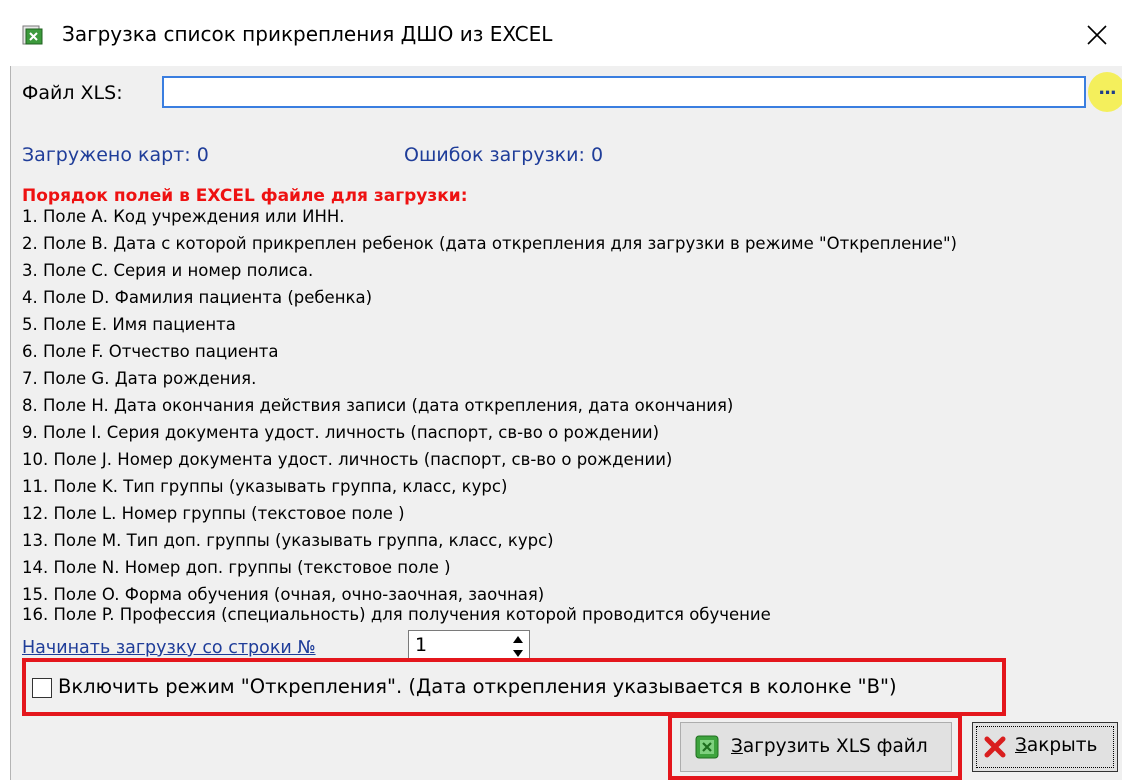 This screenshot has width=1122, height=780. Describe the element at coordinates (995, 747) in the screenshot. I see `red-x-icon` at that location.